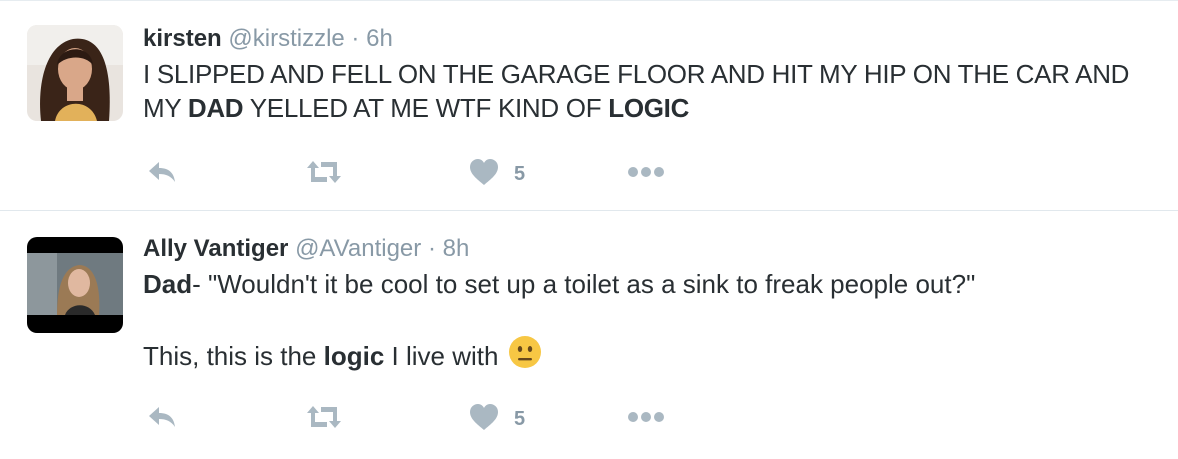 This screenshot has width=1178, height=459. I want to click on display-name: Ally Vantiger, so click(215, 248).